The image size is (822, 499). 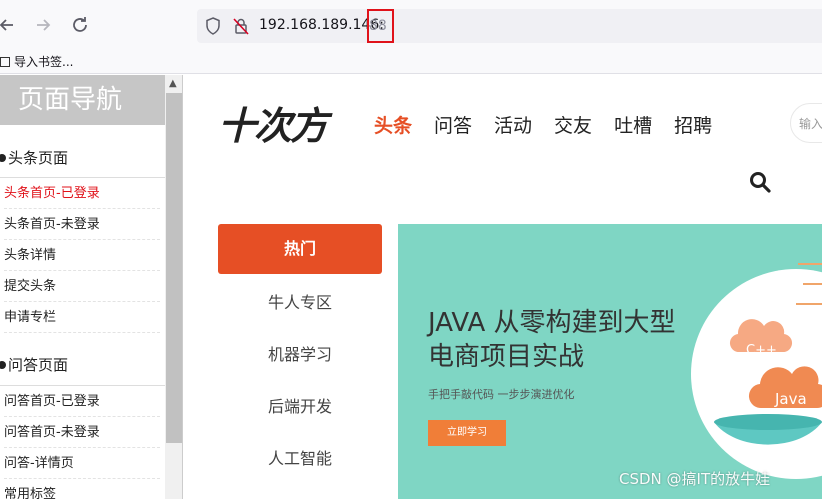 What do you see at coordinates (300, 303) in the screenshot?
I see `category-niuren: 牛人专区` at bounding box center [300, 303].